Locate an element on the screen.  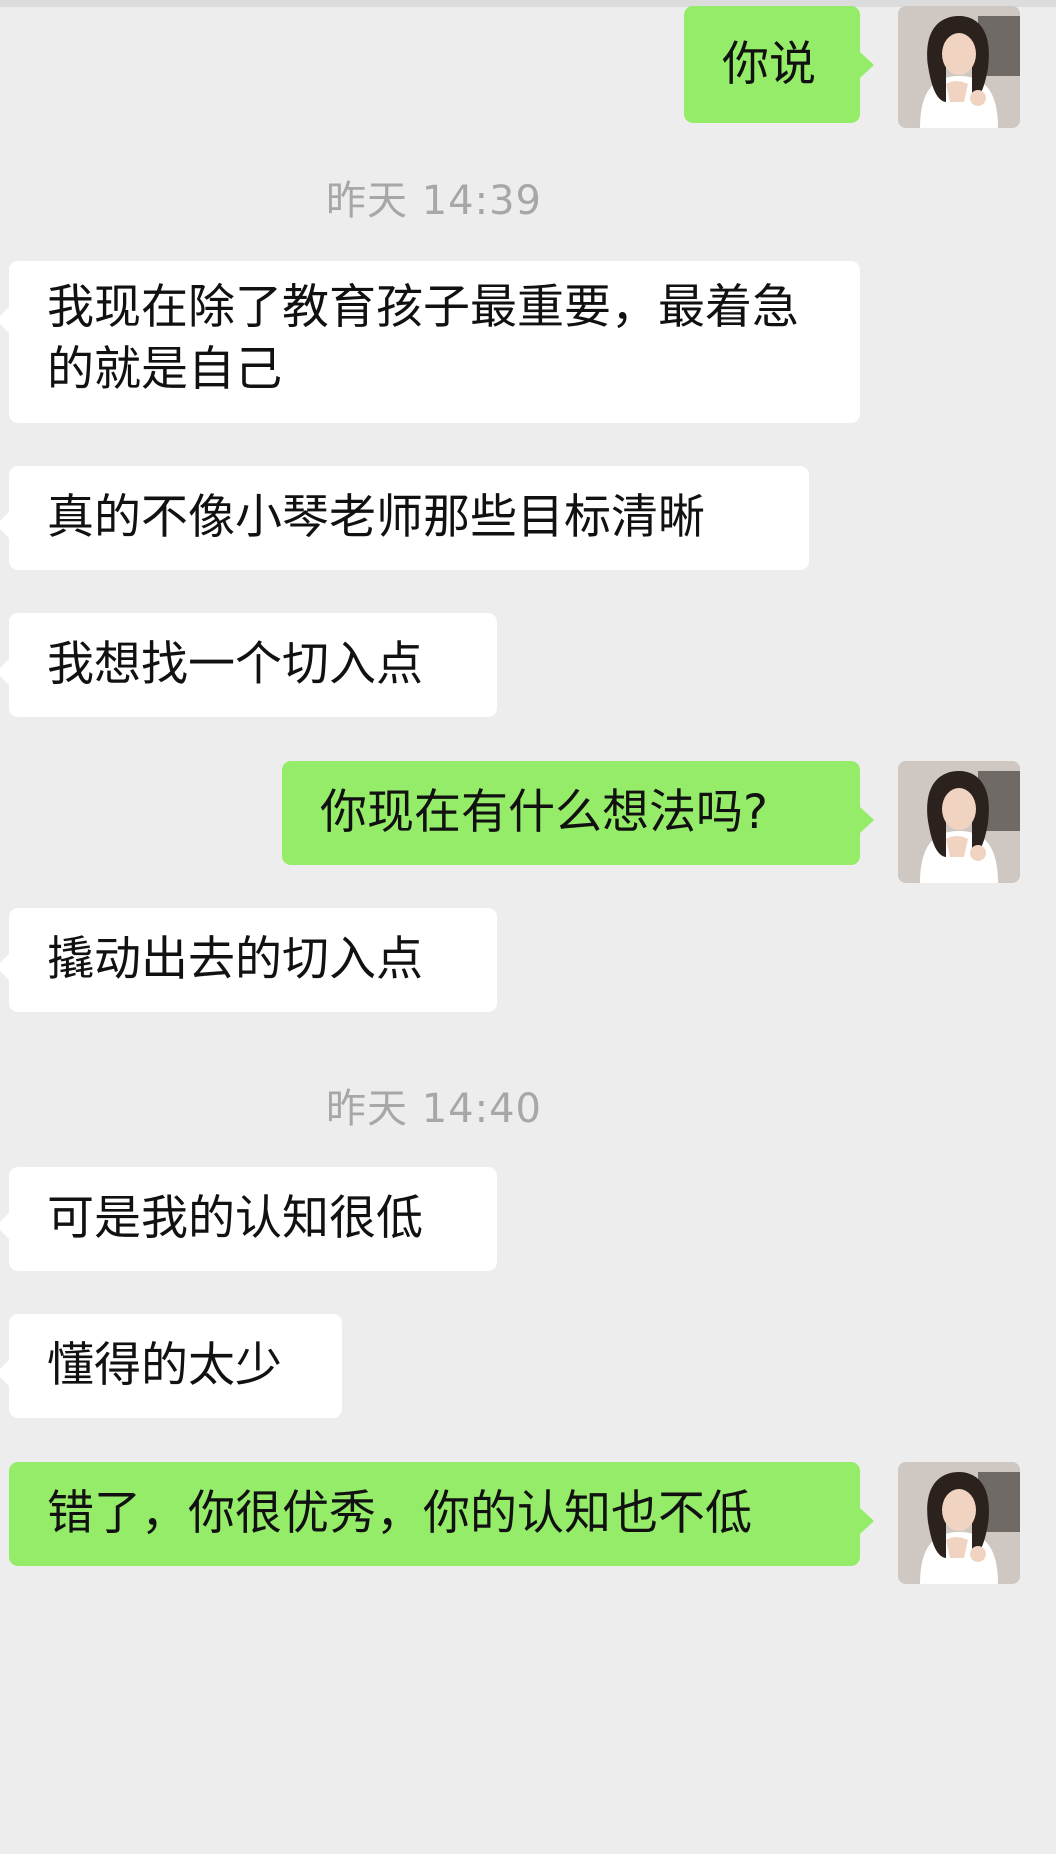
message-text: 你现在有什么想法吗? is located at coordinates (544, 812).